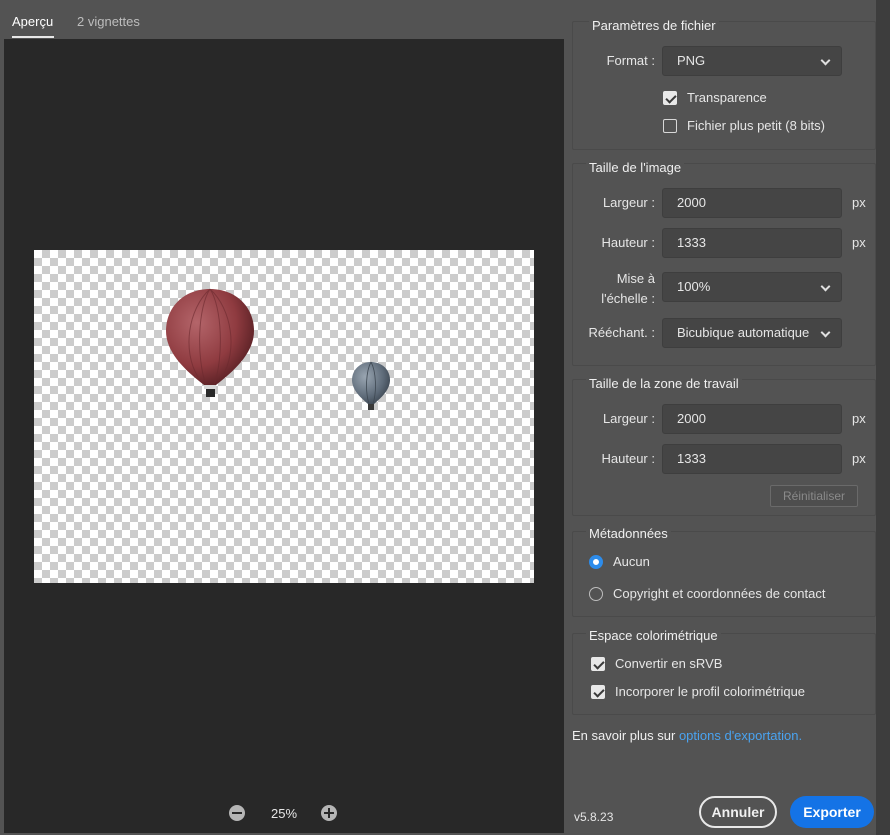  What do you see at coordinates (653, 635) in the screenshot?
I see `color-space-title: Espace colorimétrique` at bounding box center [653, 635].